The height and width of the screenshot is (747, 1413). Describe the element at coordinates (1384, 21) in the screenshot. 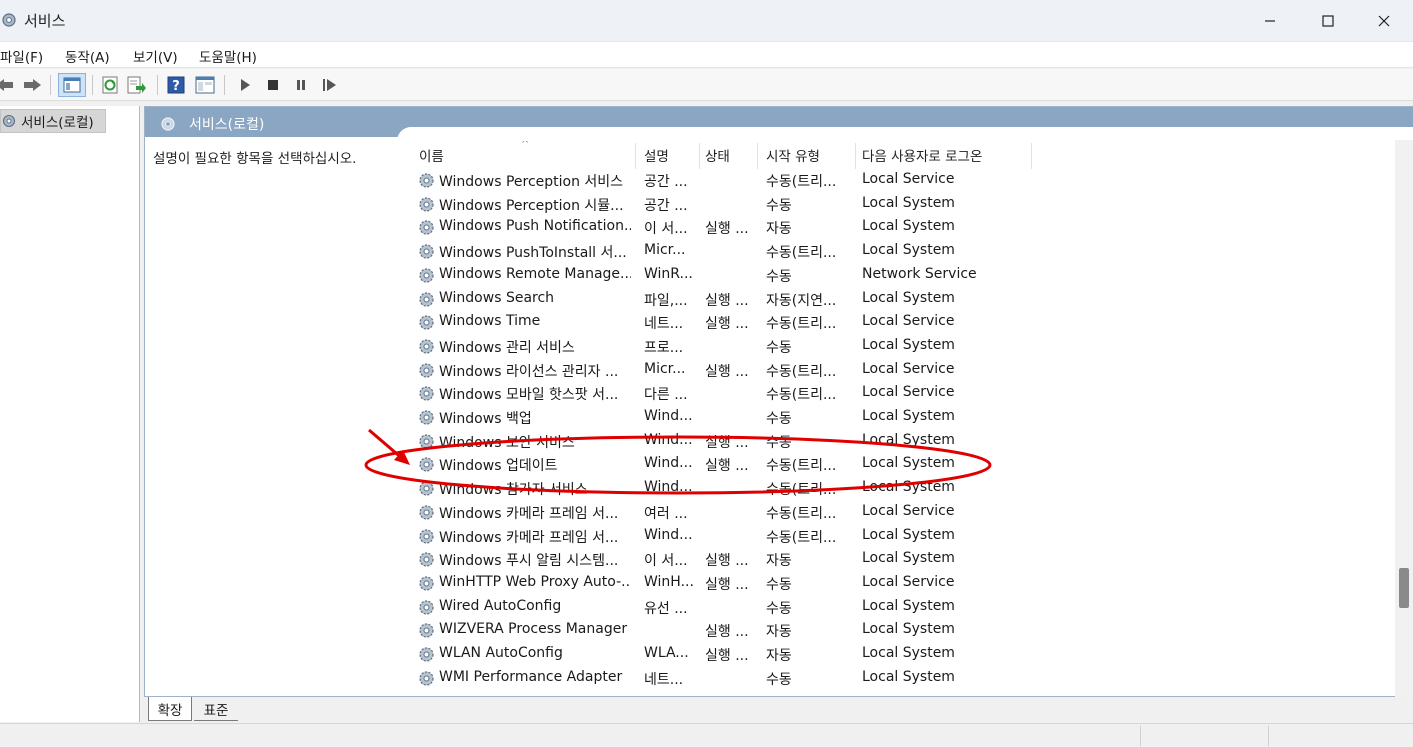

I see `close-button` at that location.